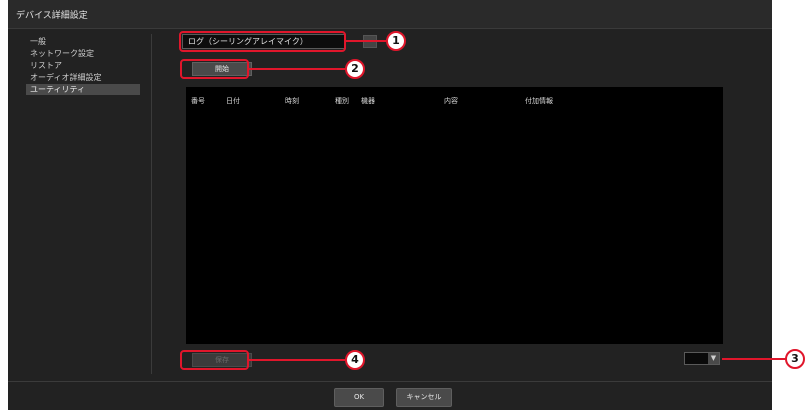 The image size is (808, 410). I want to click on footer-divider, so click(390, 381).